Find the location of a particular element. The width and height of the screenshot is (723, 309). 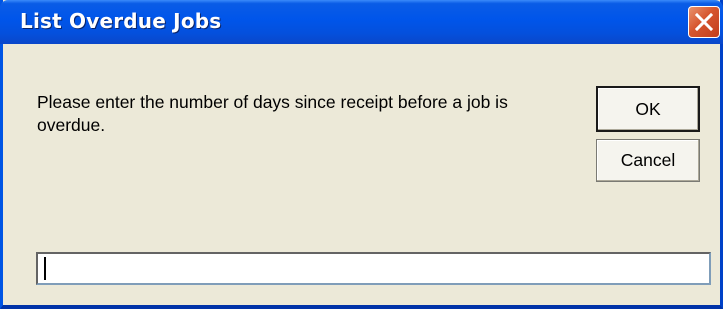

window-title: List Overdue Jobs is located at coordinates (121, 21).